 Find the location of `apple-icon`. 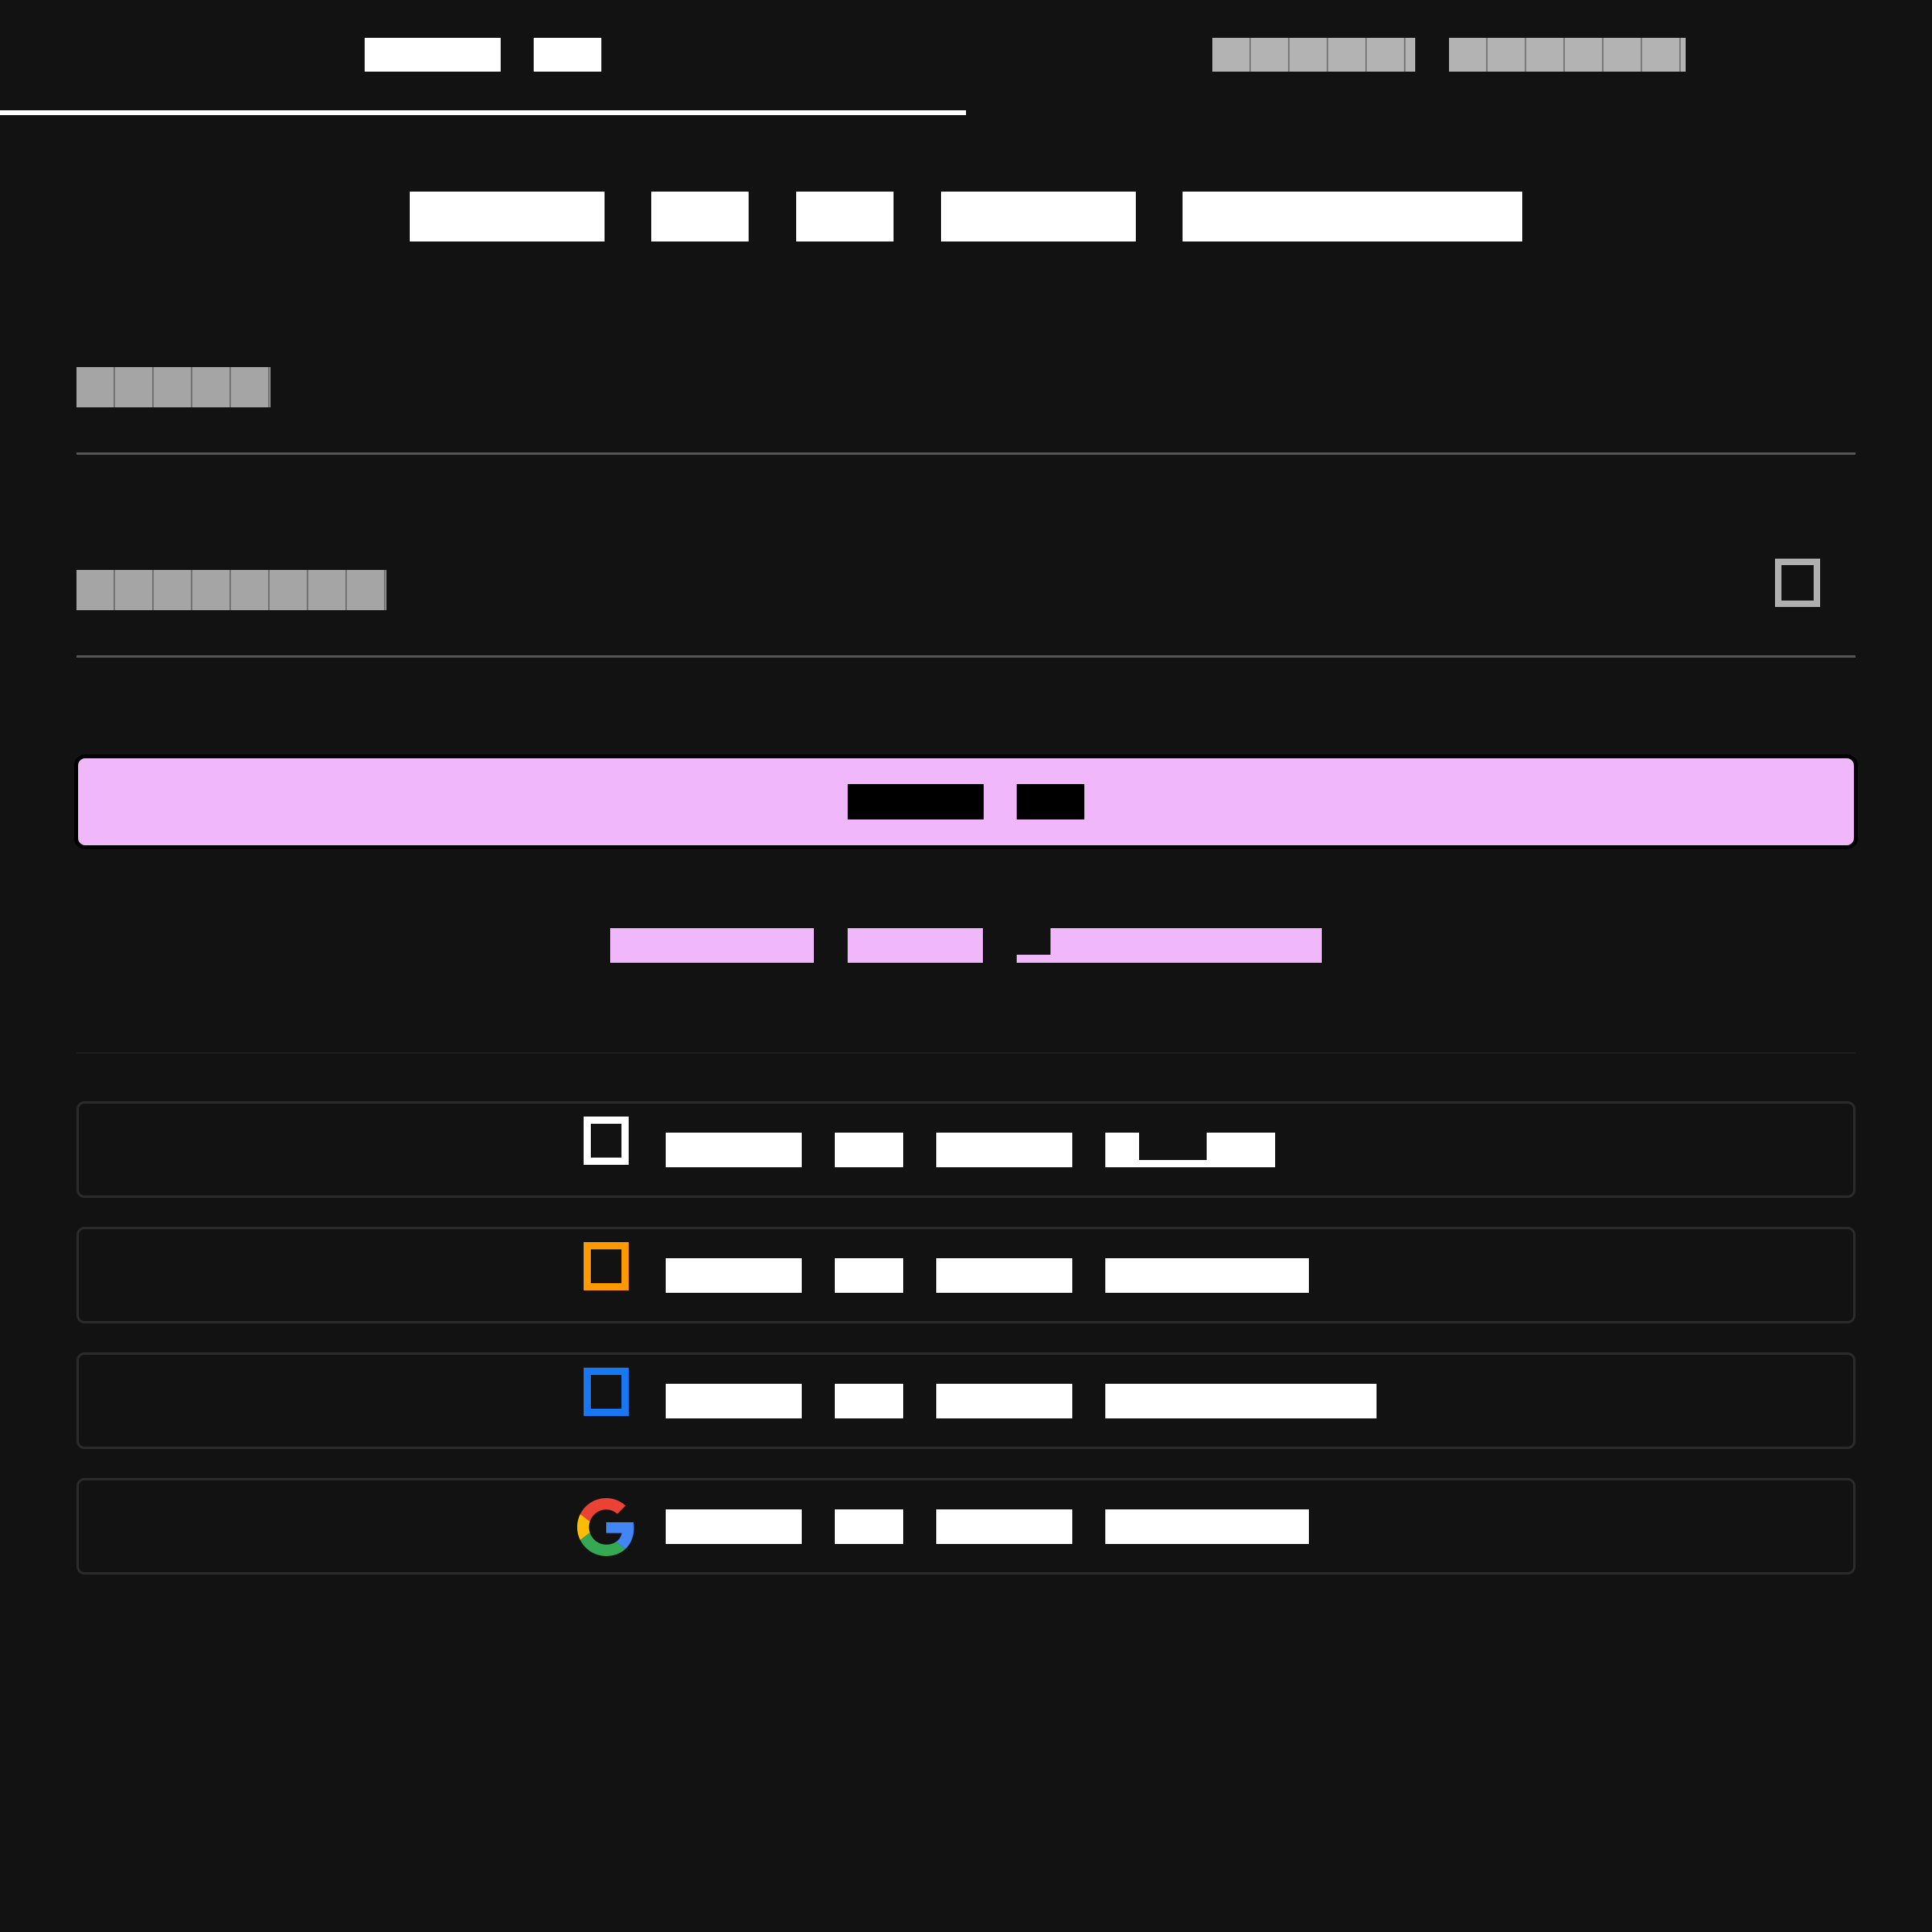

apple-icon is located at coordinates (606, 1141).